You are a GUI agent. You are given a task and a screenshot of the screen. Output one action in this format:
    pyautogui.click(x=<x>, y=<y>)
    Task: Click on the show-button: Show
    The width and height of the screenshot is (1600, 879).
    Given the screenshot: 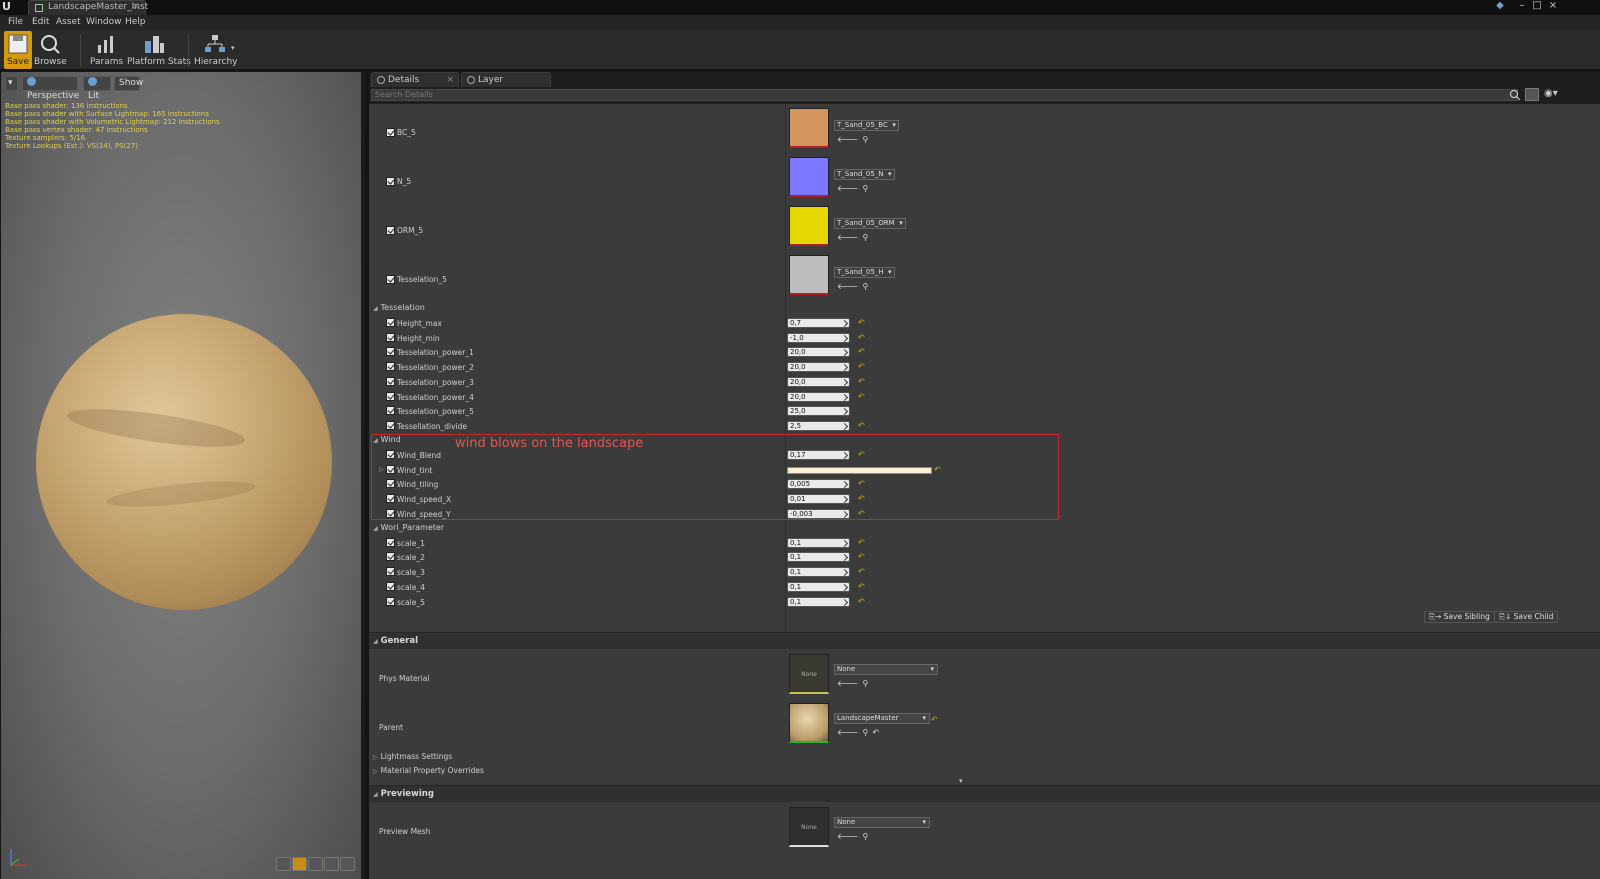 What is the action you would take?
    pyautogui.click(x=128, y=83)
    